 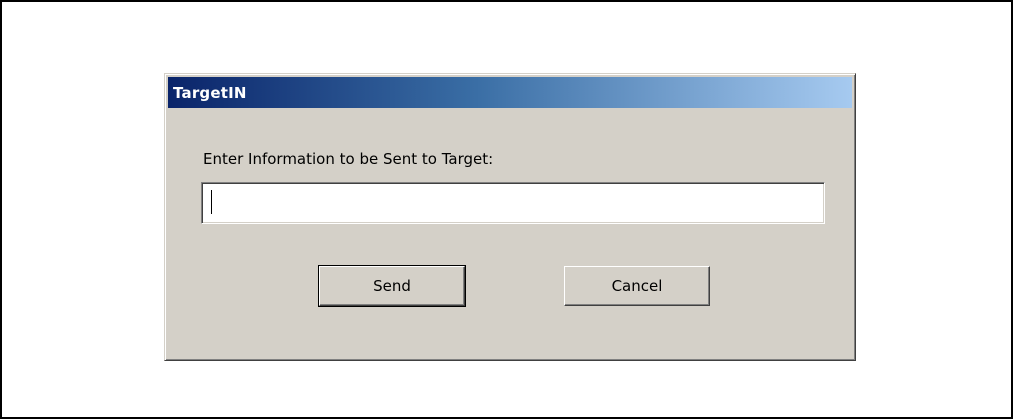 What do you see at coordinates (210, 92) in the screenshot?
I see `window-title: TargetIN` at bounding box center [210, 92].